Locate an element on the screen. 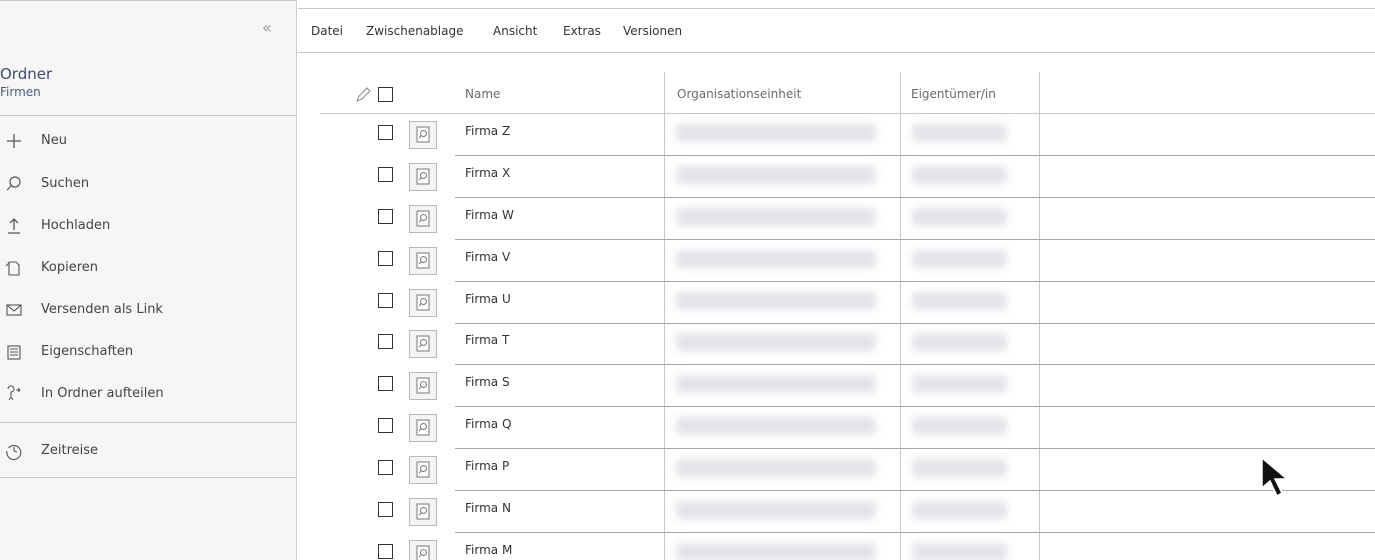  select-all-checkbox is located at coordinates (385, 94).